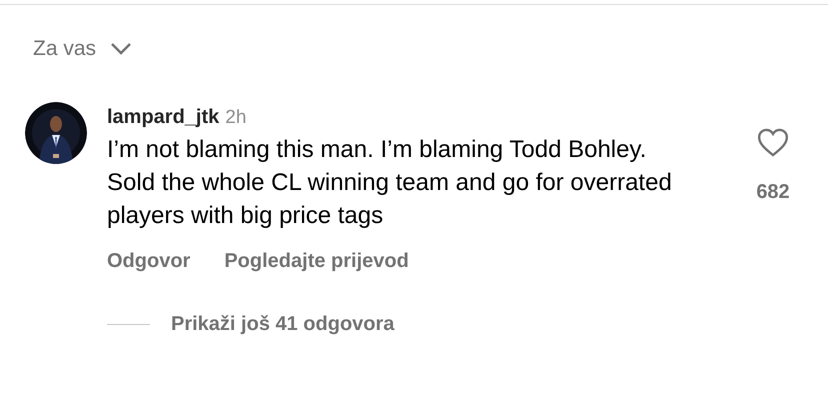 The width and height of the screenshot is (828, 406). I want to click on like-count: 682, so click(773, 192).